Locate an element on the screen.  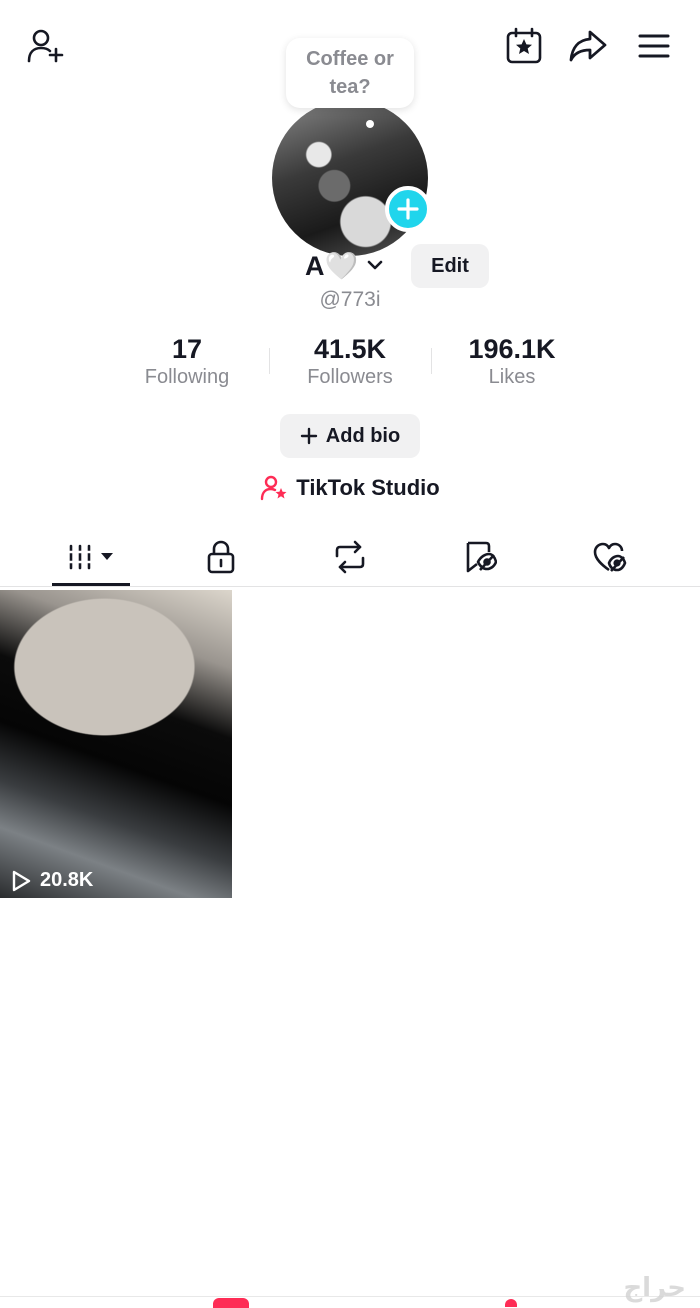
likes-count: 196.1K is located at coordinates (512, 349).